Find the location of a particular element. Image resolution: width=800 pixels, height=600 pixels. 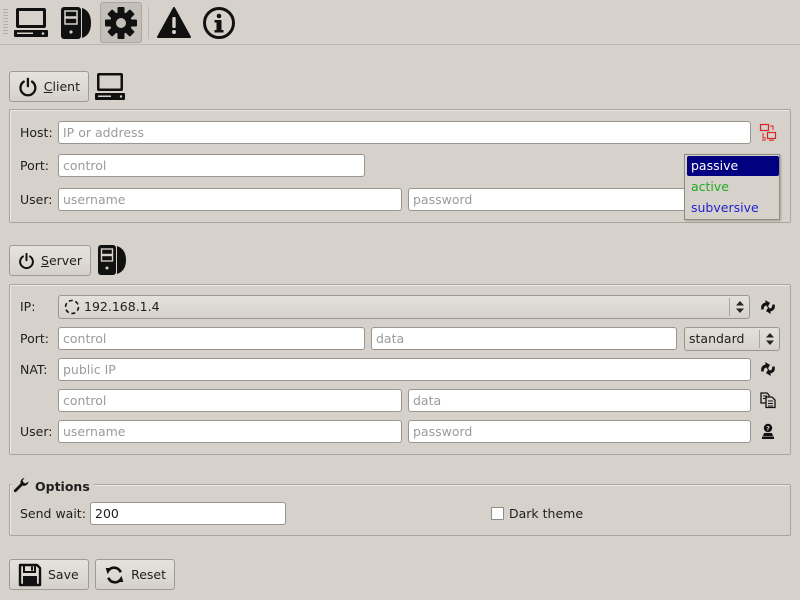

send-wait-input is located at coordinates (188, 513).